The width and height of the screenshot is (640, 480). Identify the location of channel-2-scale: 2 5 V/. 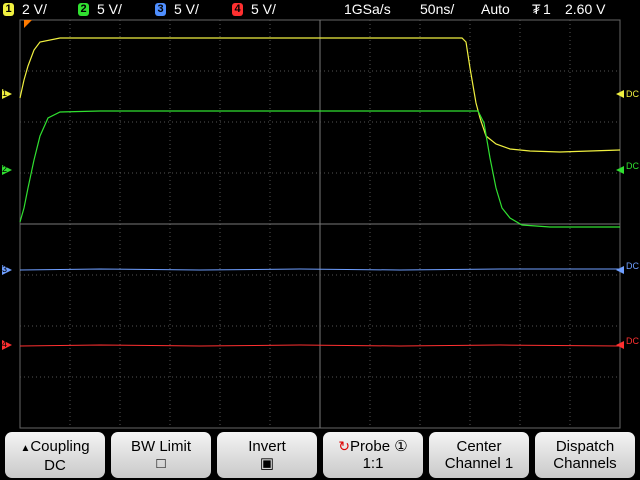
(100, 9).